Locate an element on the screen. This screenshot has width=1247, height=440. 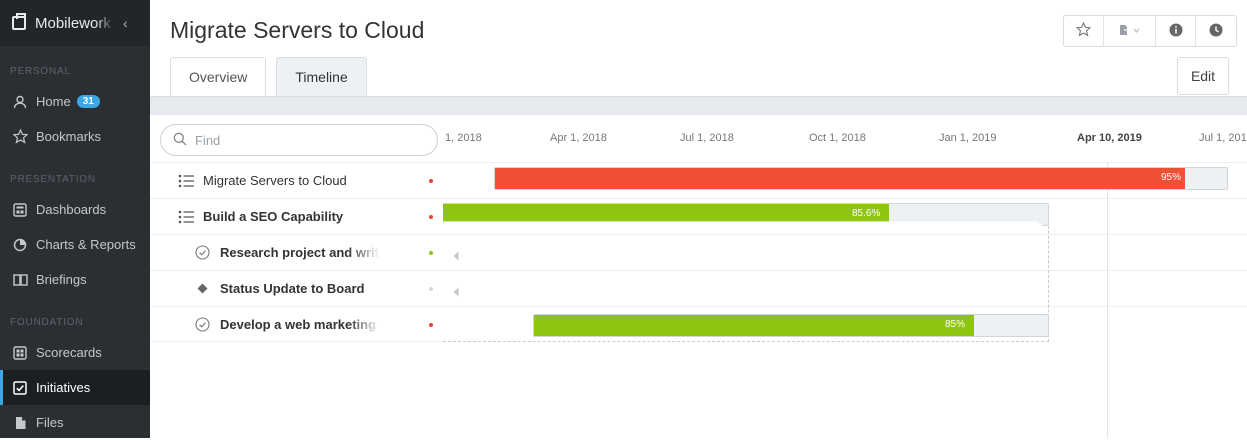
toolbar is located at coordinates (1150, 31).